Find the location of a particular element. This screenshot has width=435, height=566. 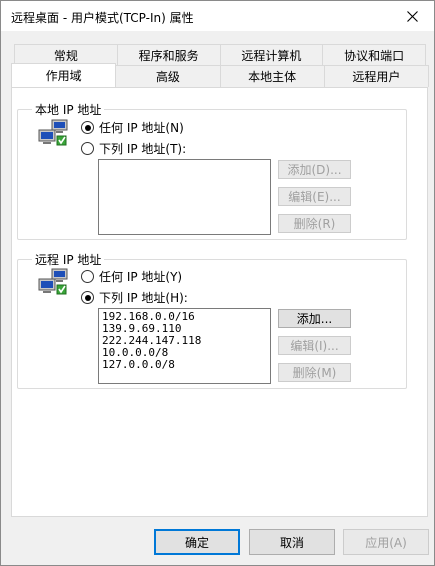

remote-any-ip-label: 任何 IP 地址(Y) is located at coordinates (141, 277).